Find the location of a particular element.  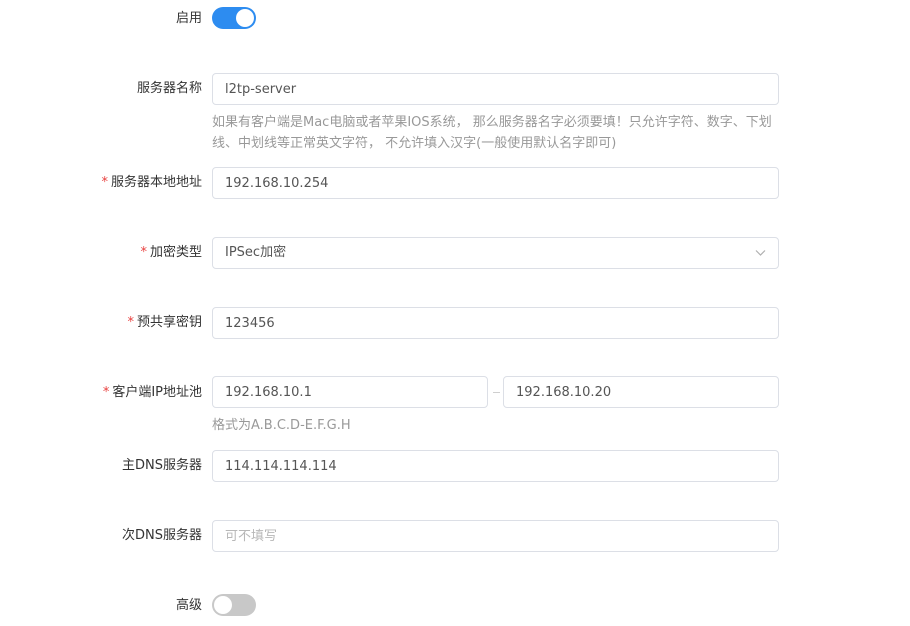

secondary-dns-input is located at coordinates (495, 536).